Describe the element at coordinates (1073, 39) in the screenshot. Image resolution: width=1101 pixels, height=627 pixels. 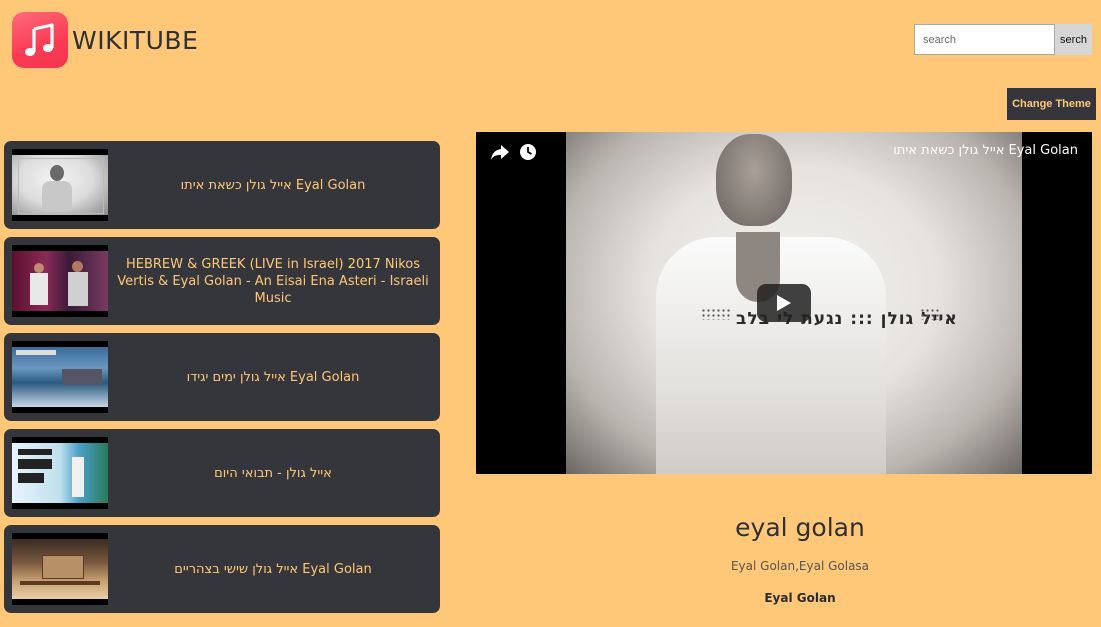
I see `search-button: serch` at that location.